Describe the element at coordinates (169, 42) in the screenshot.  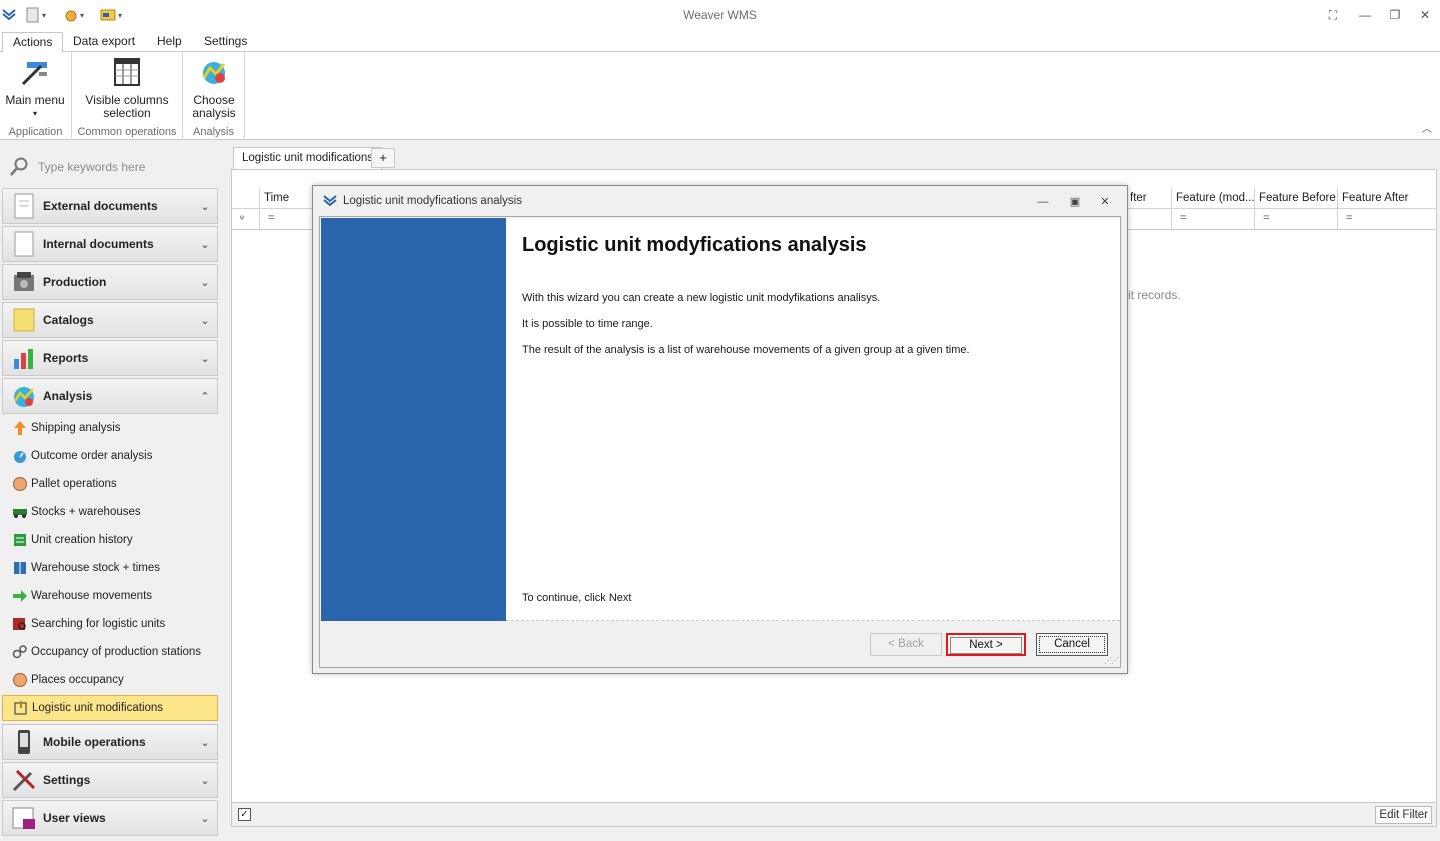
I see `tab-help: Help` at that location.